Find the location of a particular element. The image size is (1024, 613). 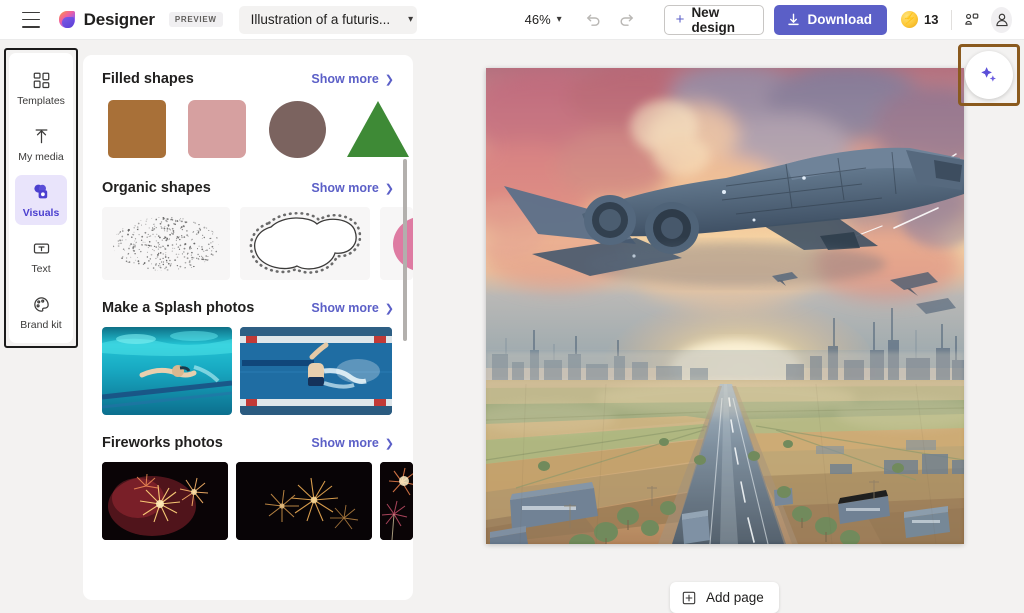

show-more-splash-photos: Show more ❯ is located at coordinates (352, 308).